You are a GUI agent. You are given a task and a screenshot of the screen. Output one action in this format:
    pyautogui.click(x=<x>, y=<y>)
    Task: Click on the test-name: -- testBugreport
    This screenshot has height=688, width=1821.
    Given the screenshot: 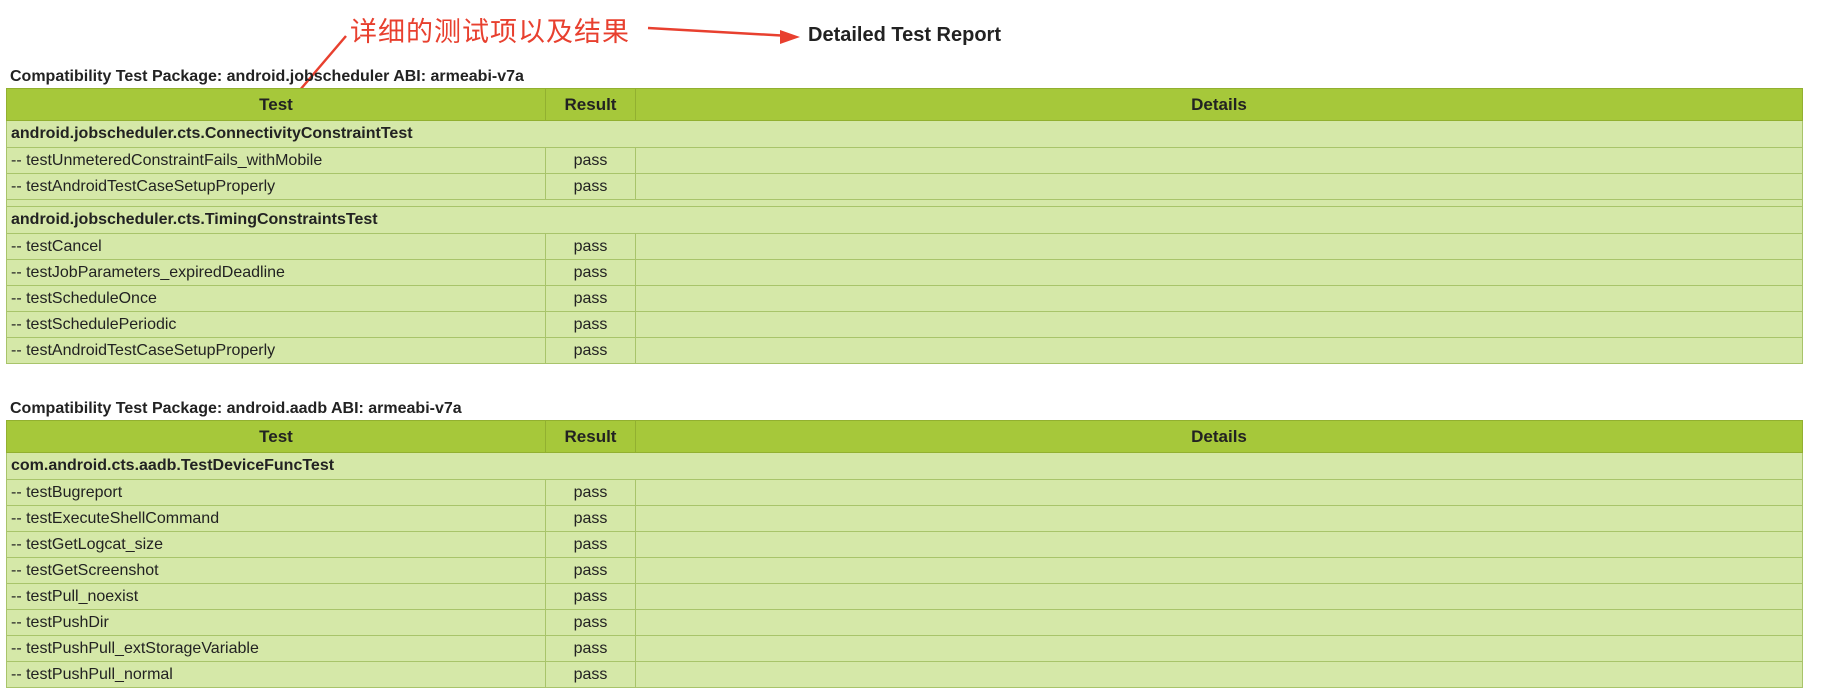 What is the action you would take?
    pyautogui.click(x=276, y=492)
    